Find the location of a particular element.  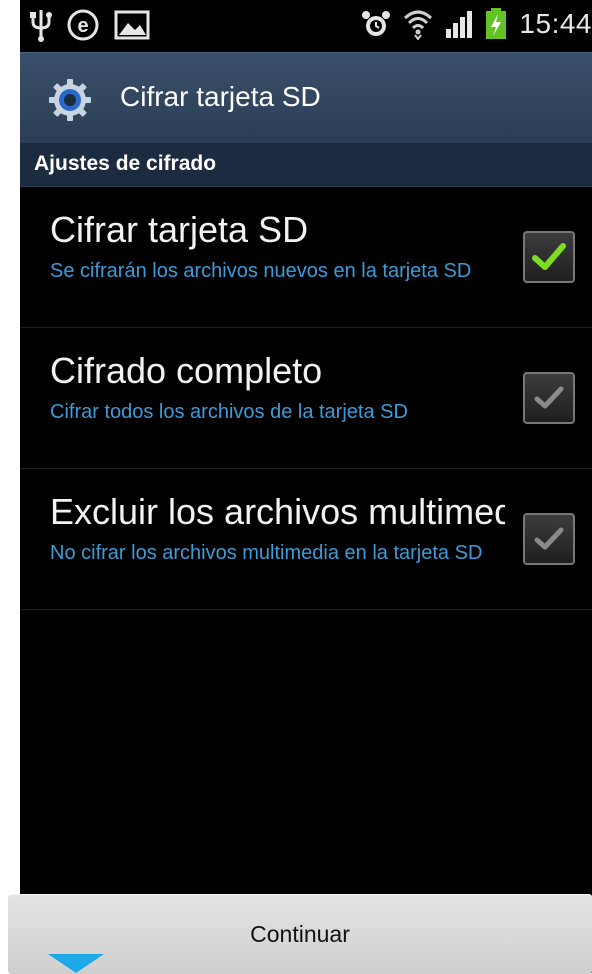

svg-text: e is located at coordinates (82, 26).